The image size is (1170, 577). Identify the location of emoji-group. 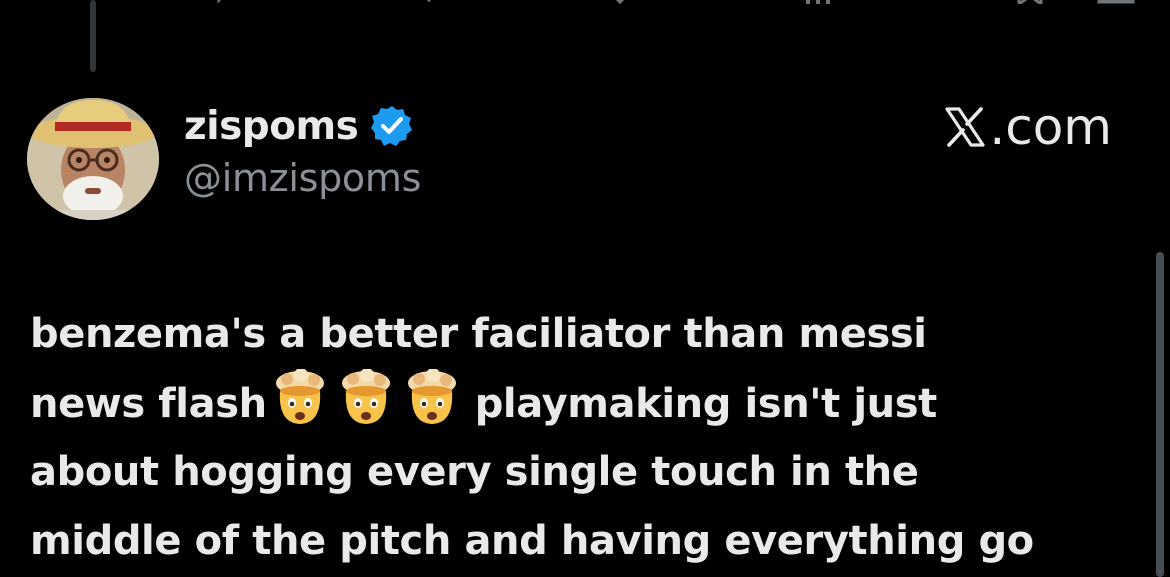
(370, 404).